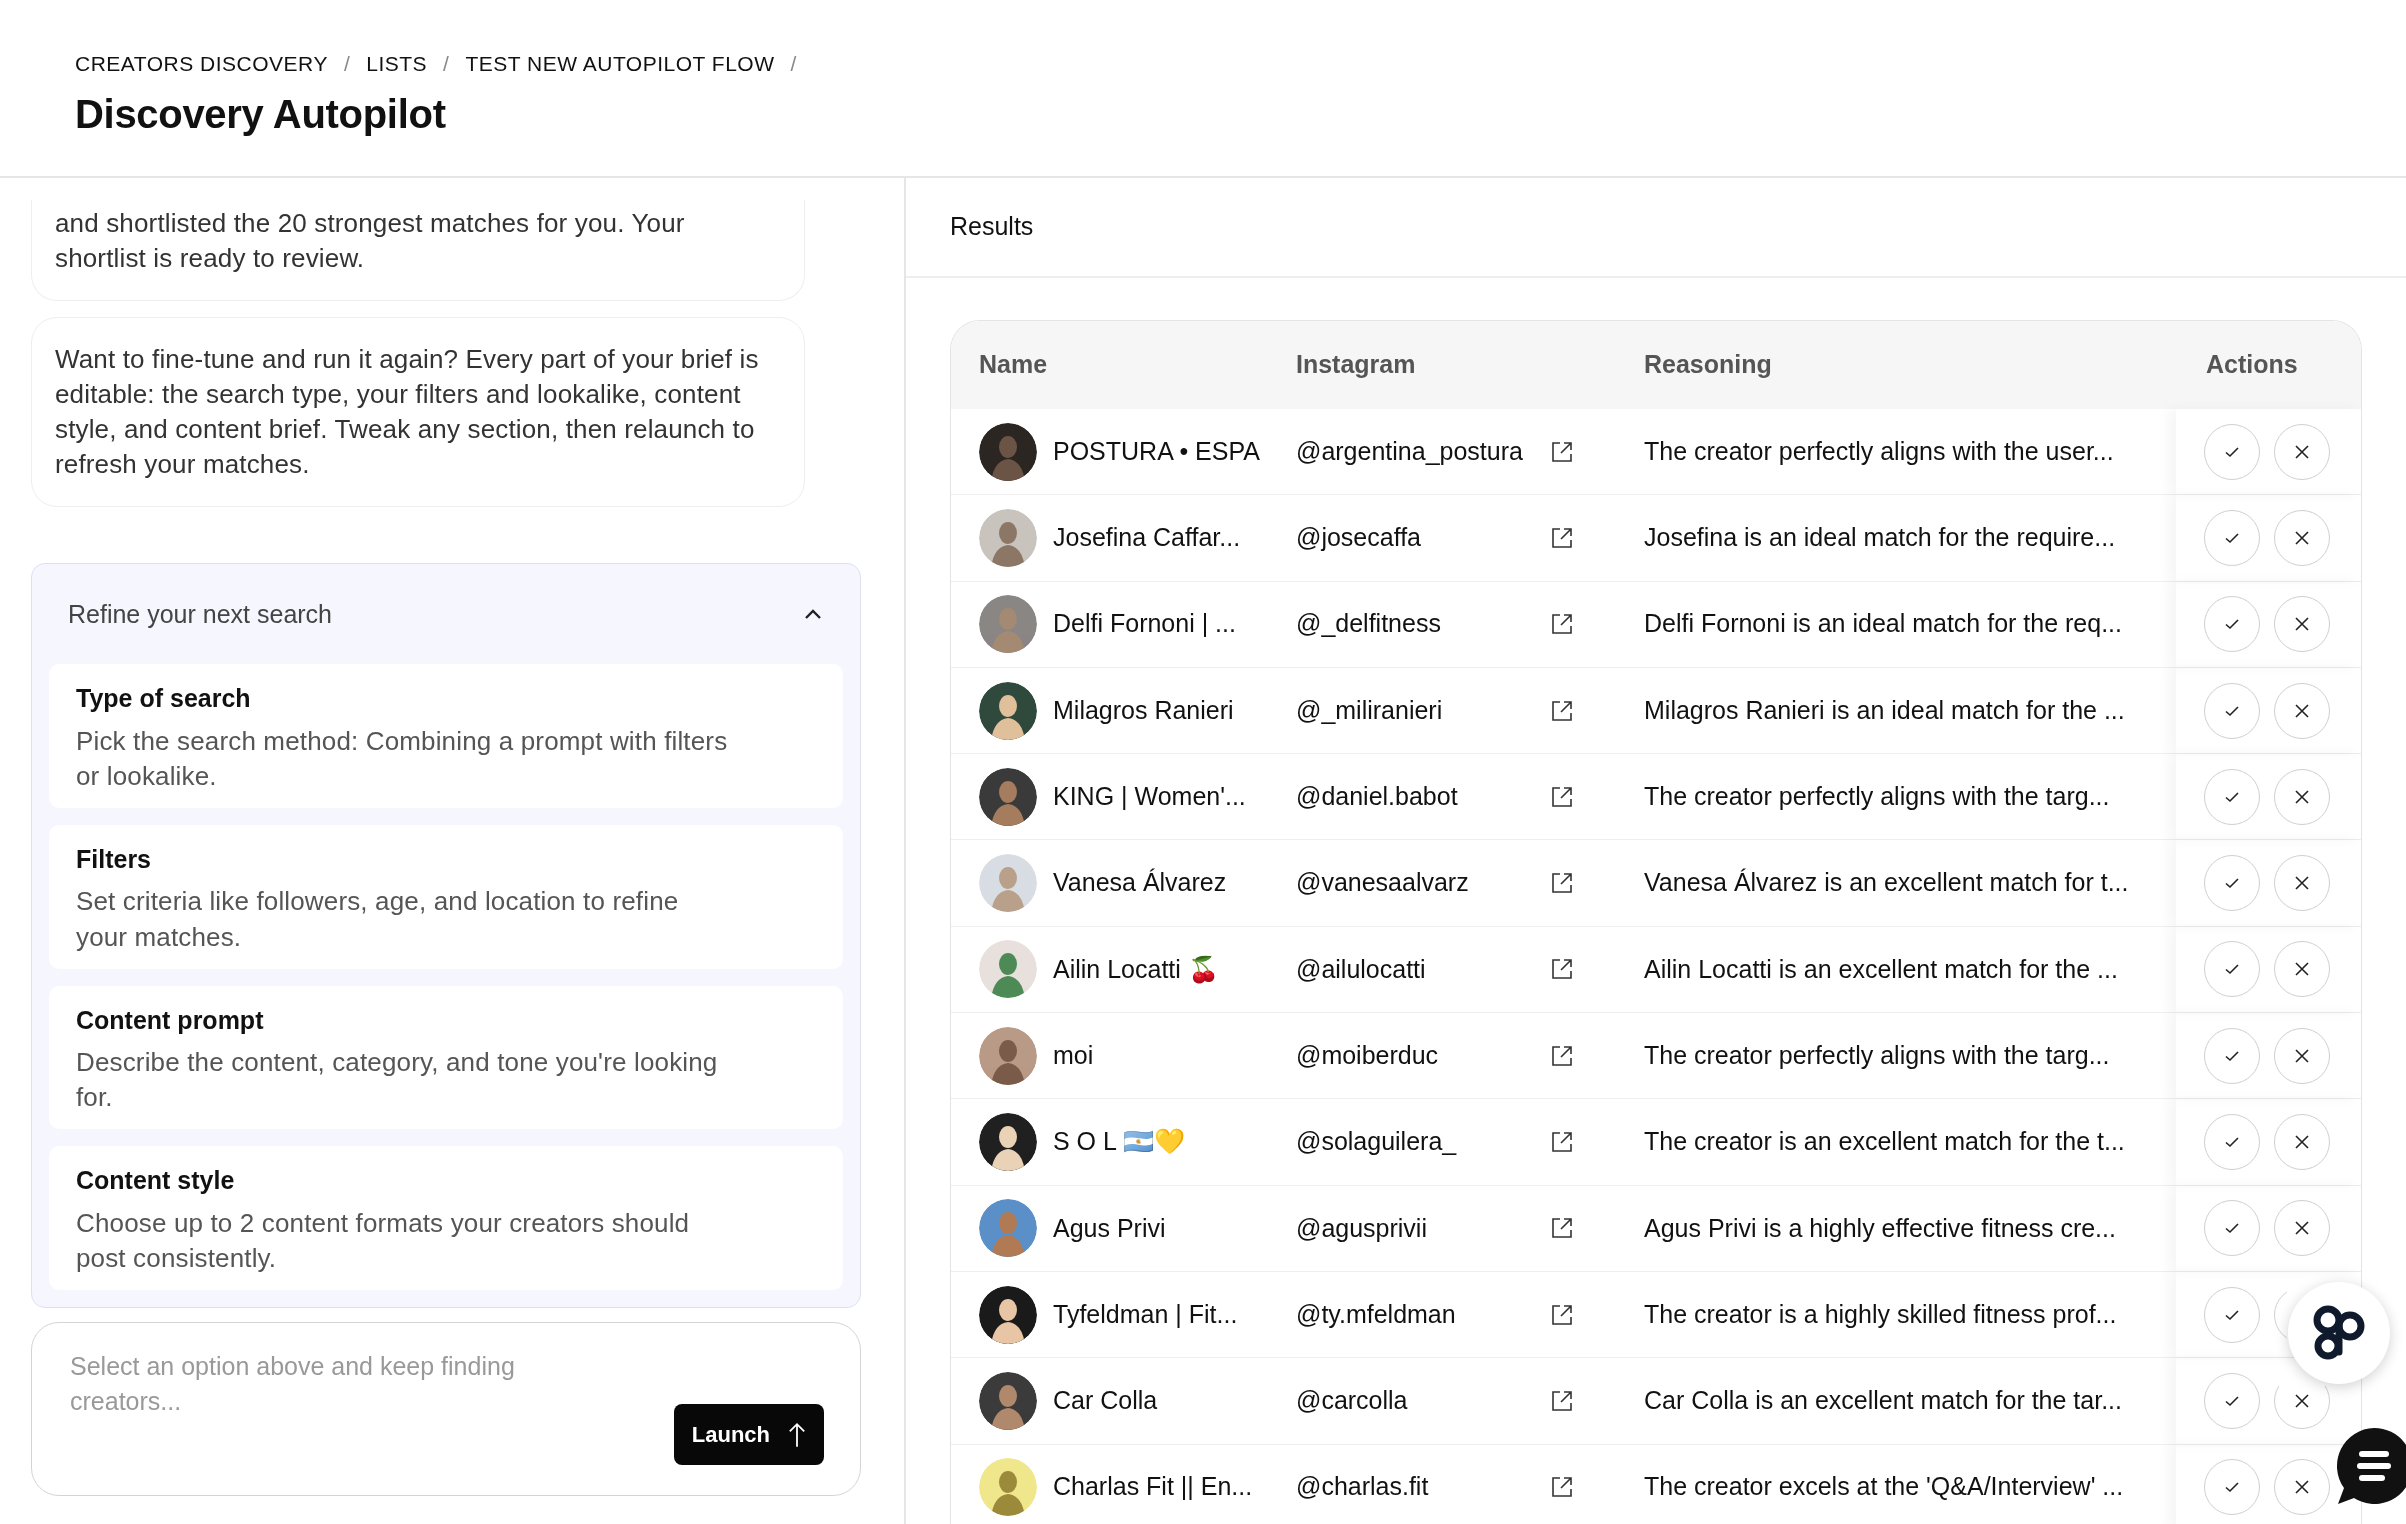 The height and width of the screenshot is (1524, 2406). I want to click on column-header: Actions, so click(2252, 365).